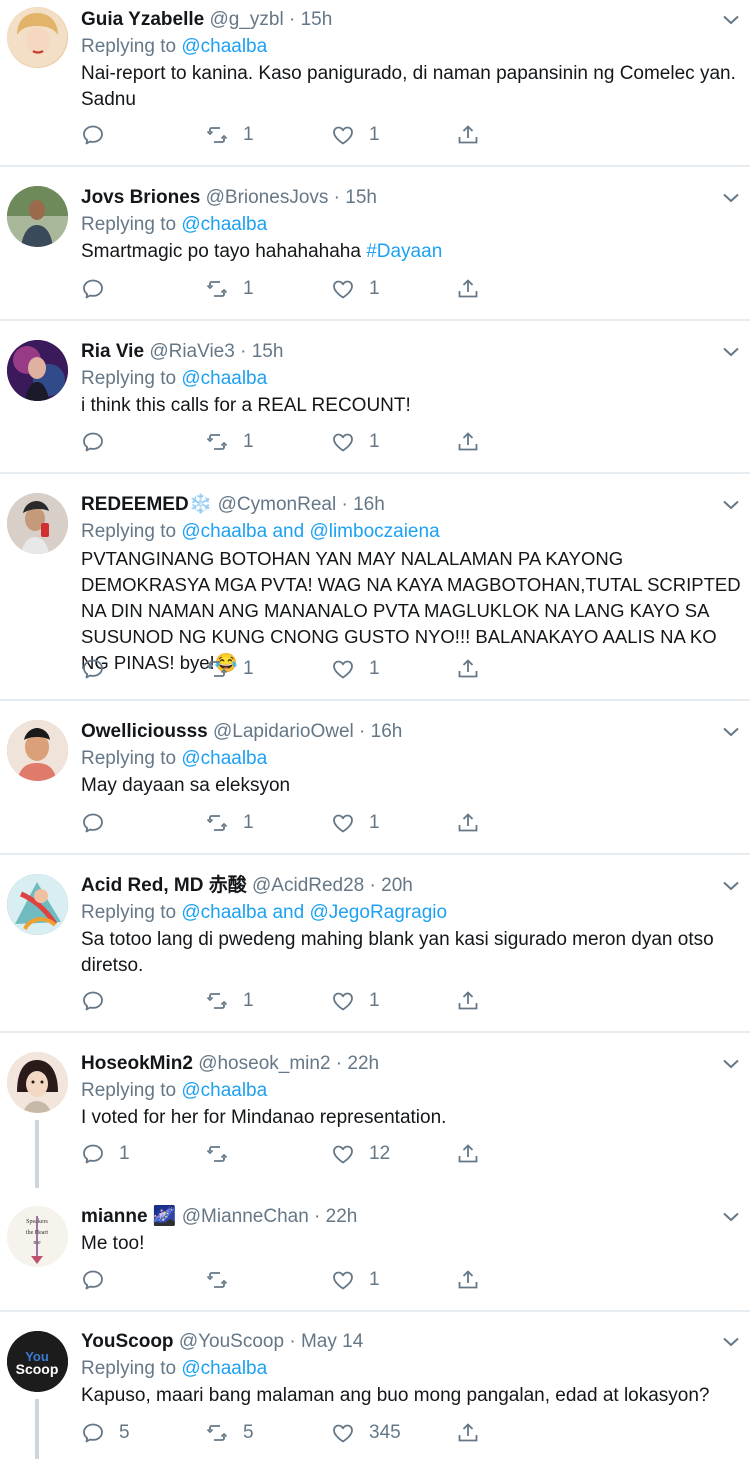  I want to click on display-name: Guia Yzabelle, so click(142, 19).